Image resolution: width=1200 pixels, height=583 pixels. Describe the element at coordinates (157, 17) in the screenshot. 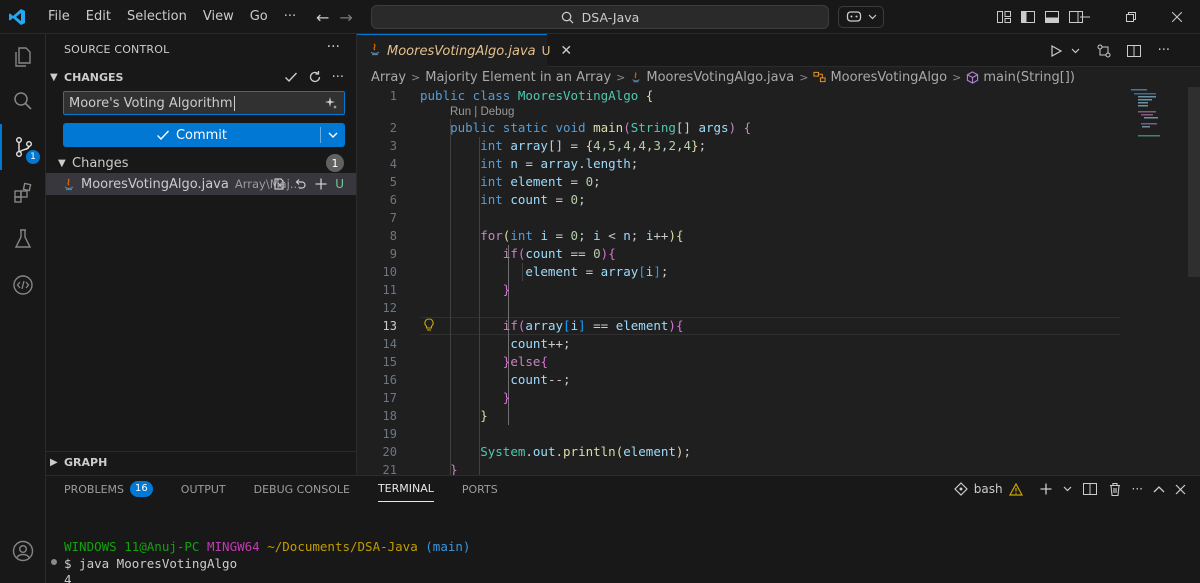

I see `menu-selection: Selection` at that location.